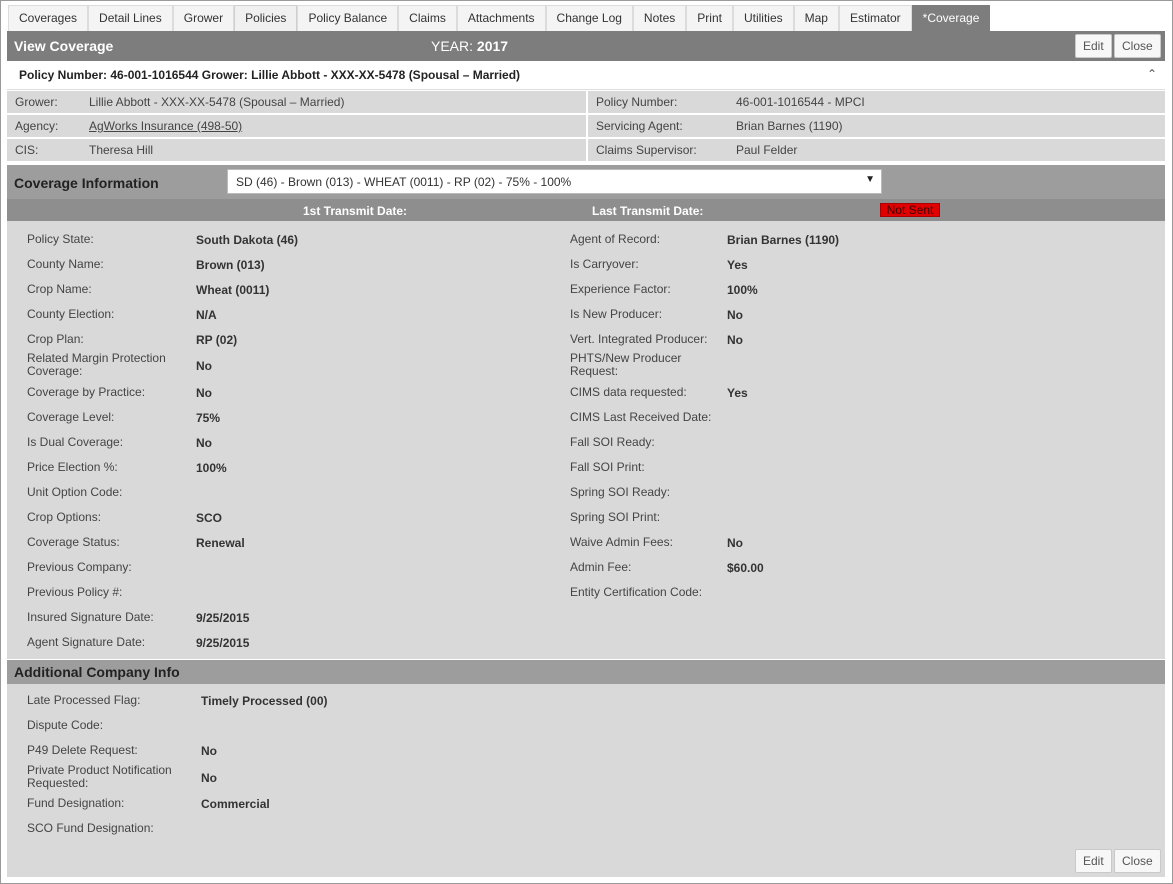  What do you see at coordinates (206, 315) in the screenshot?
I see `field-value: N/A` at bounding box center [206, 315].